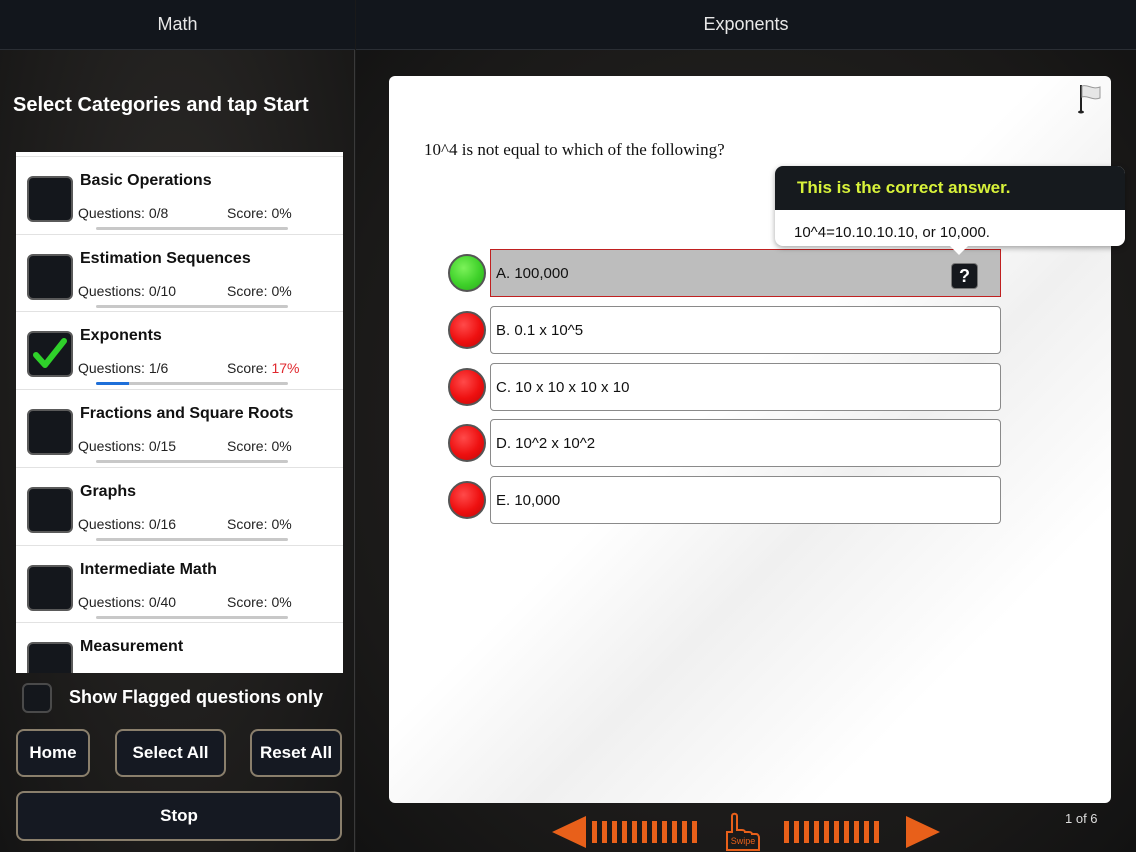 The width and height of the screenshot is (1136, 852). I want to click on questions-value: 0/8, so click(158, 213).